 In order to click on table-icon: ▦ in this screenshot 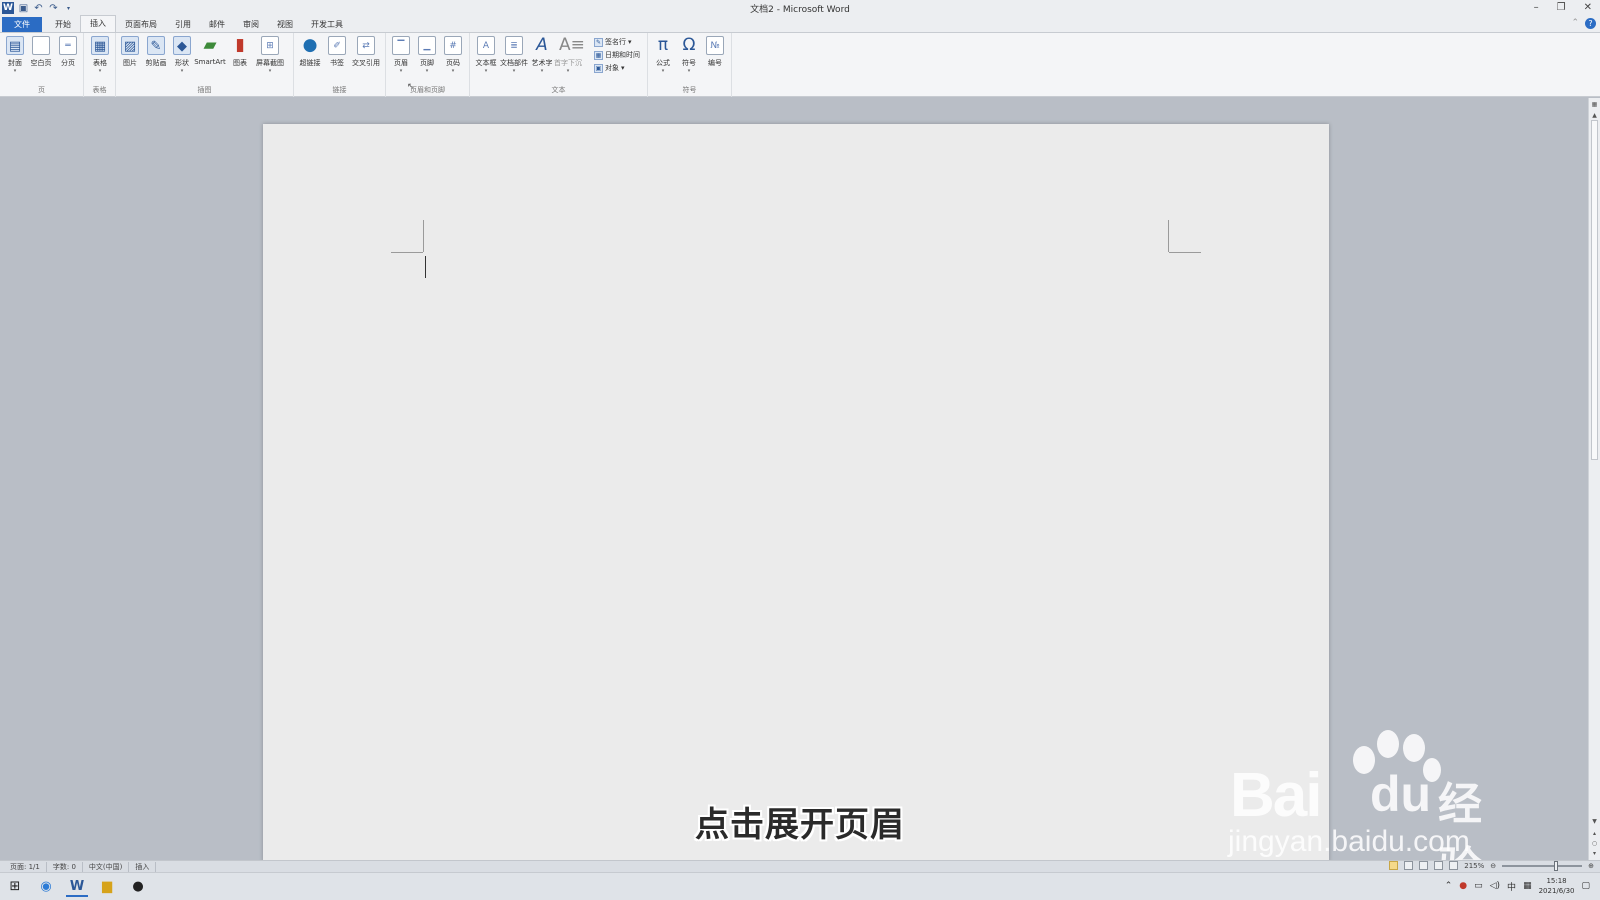, I will do `click(100, 45)`.